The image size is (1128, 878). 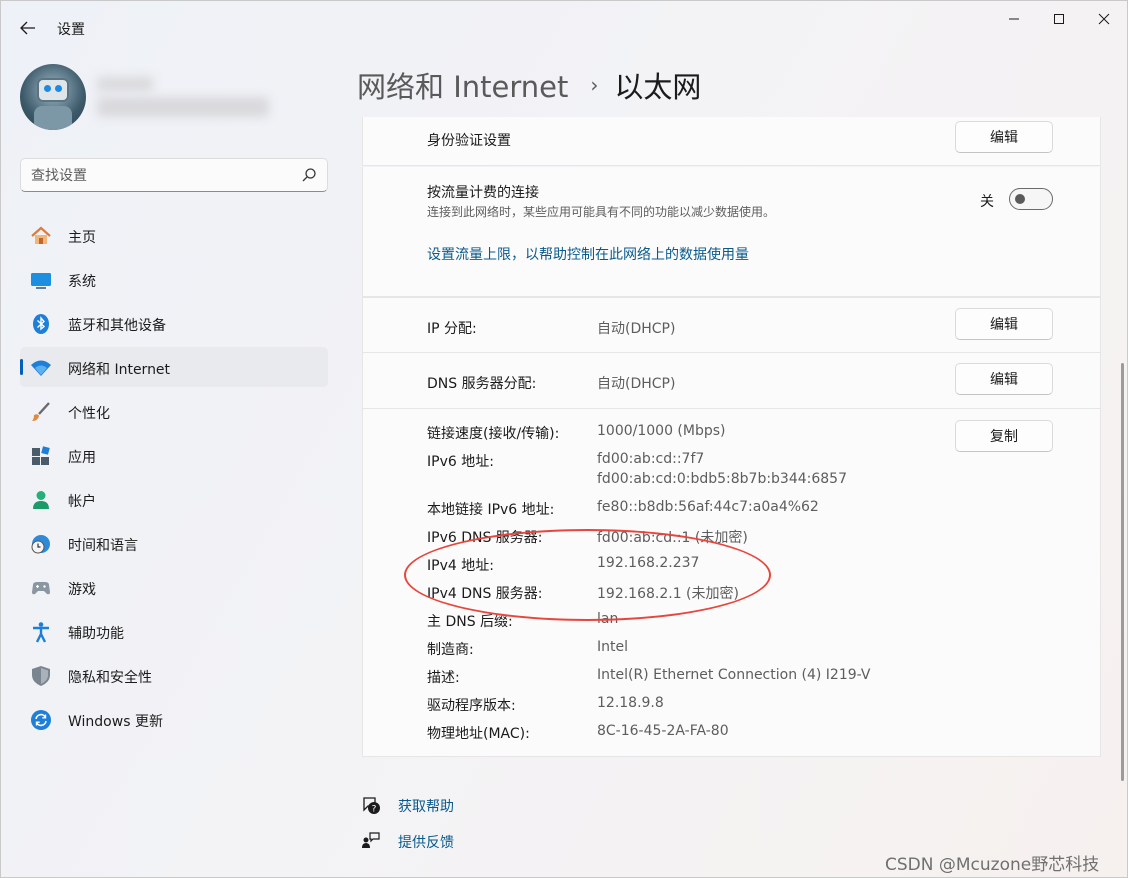 I want to click on copy-button: 复制, so click(x=1004, y=436).